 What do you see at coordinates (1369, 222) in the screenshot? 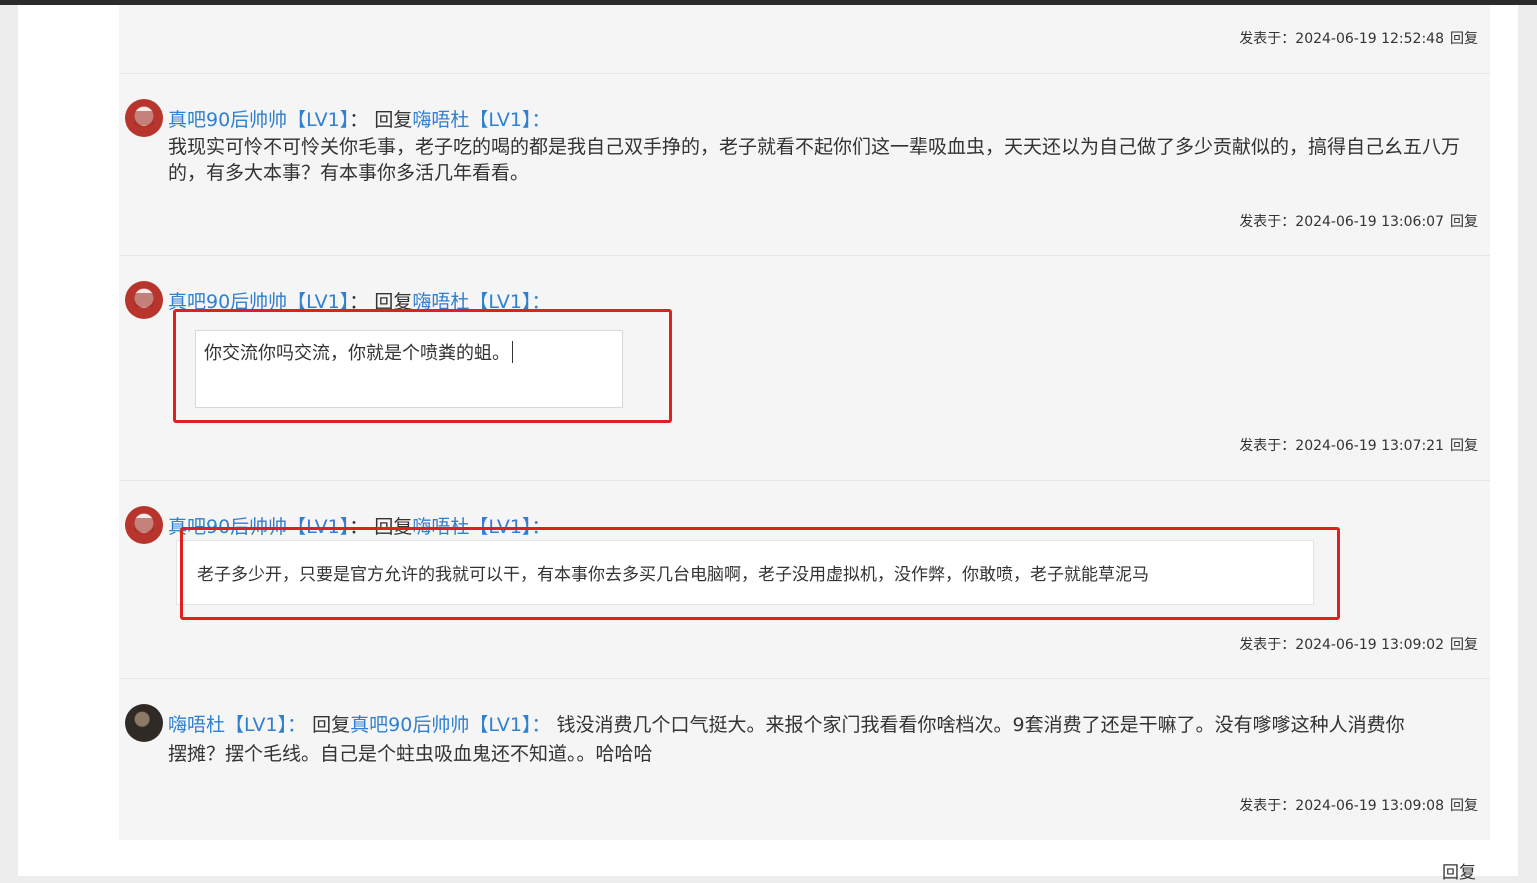
I see `post-time: 2024-06-19 13:06:07` at bounding box center [1369, 222].